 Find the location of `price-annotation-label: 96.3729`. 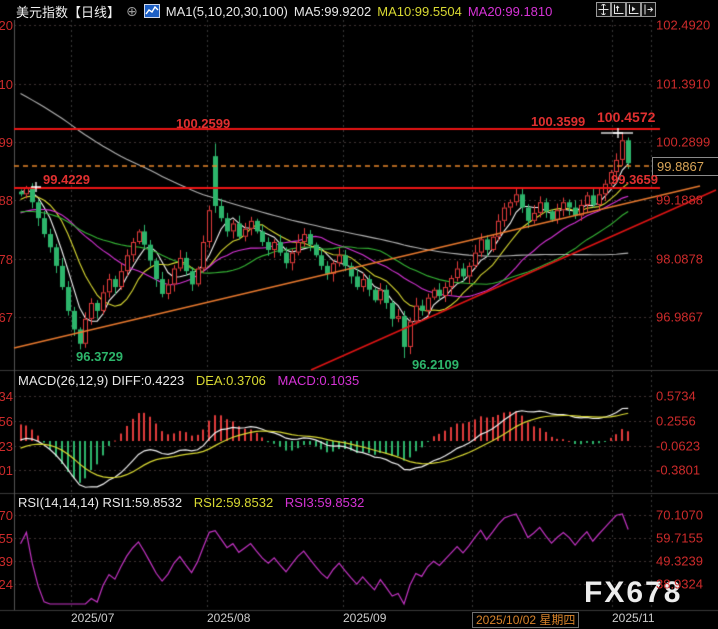

price-annotation-label: 96.3729 is located at coordinates (99, 356).